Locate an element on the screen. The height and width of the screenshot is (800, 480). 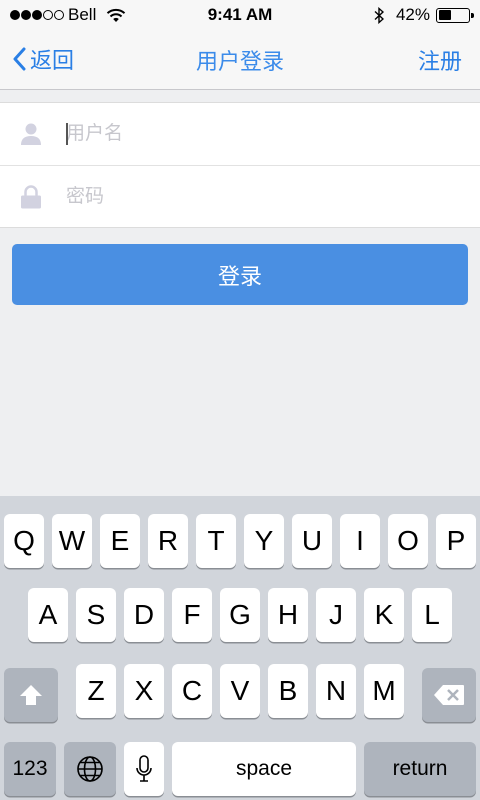
microphone-icon is located at coordinates (144, 768).